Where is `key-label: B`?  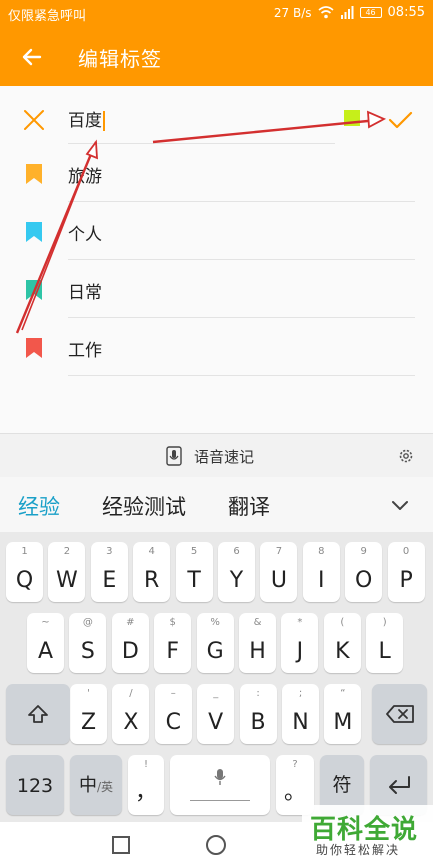
key-label: B is located at coordinates (258, 722).